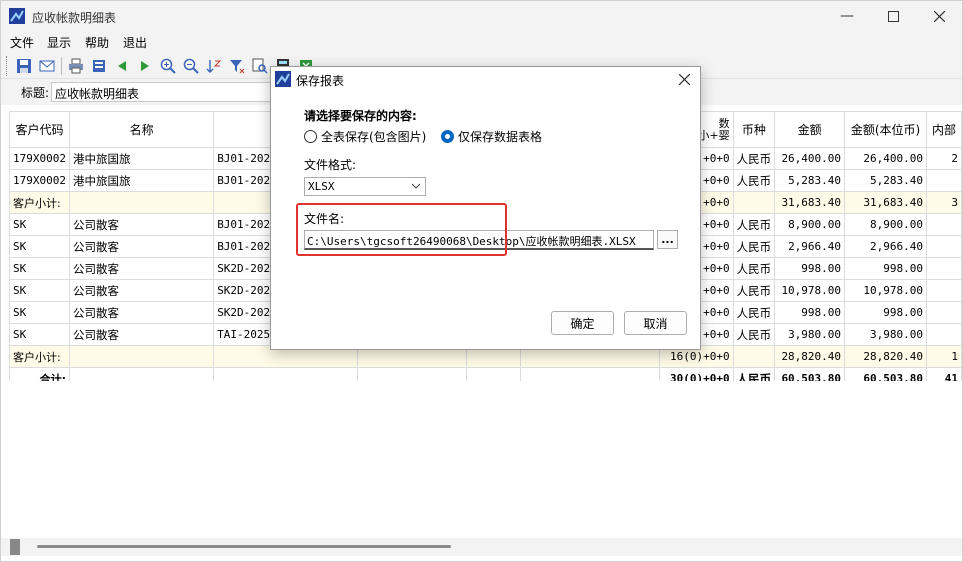 The width and height of the screenshot is (963, 562). I want to click on table-cell: SK, so click(39, 224).